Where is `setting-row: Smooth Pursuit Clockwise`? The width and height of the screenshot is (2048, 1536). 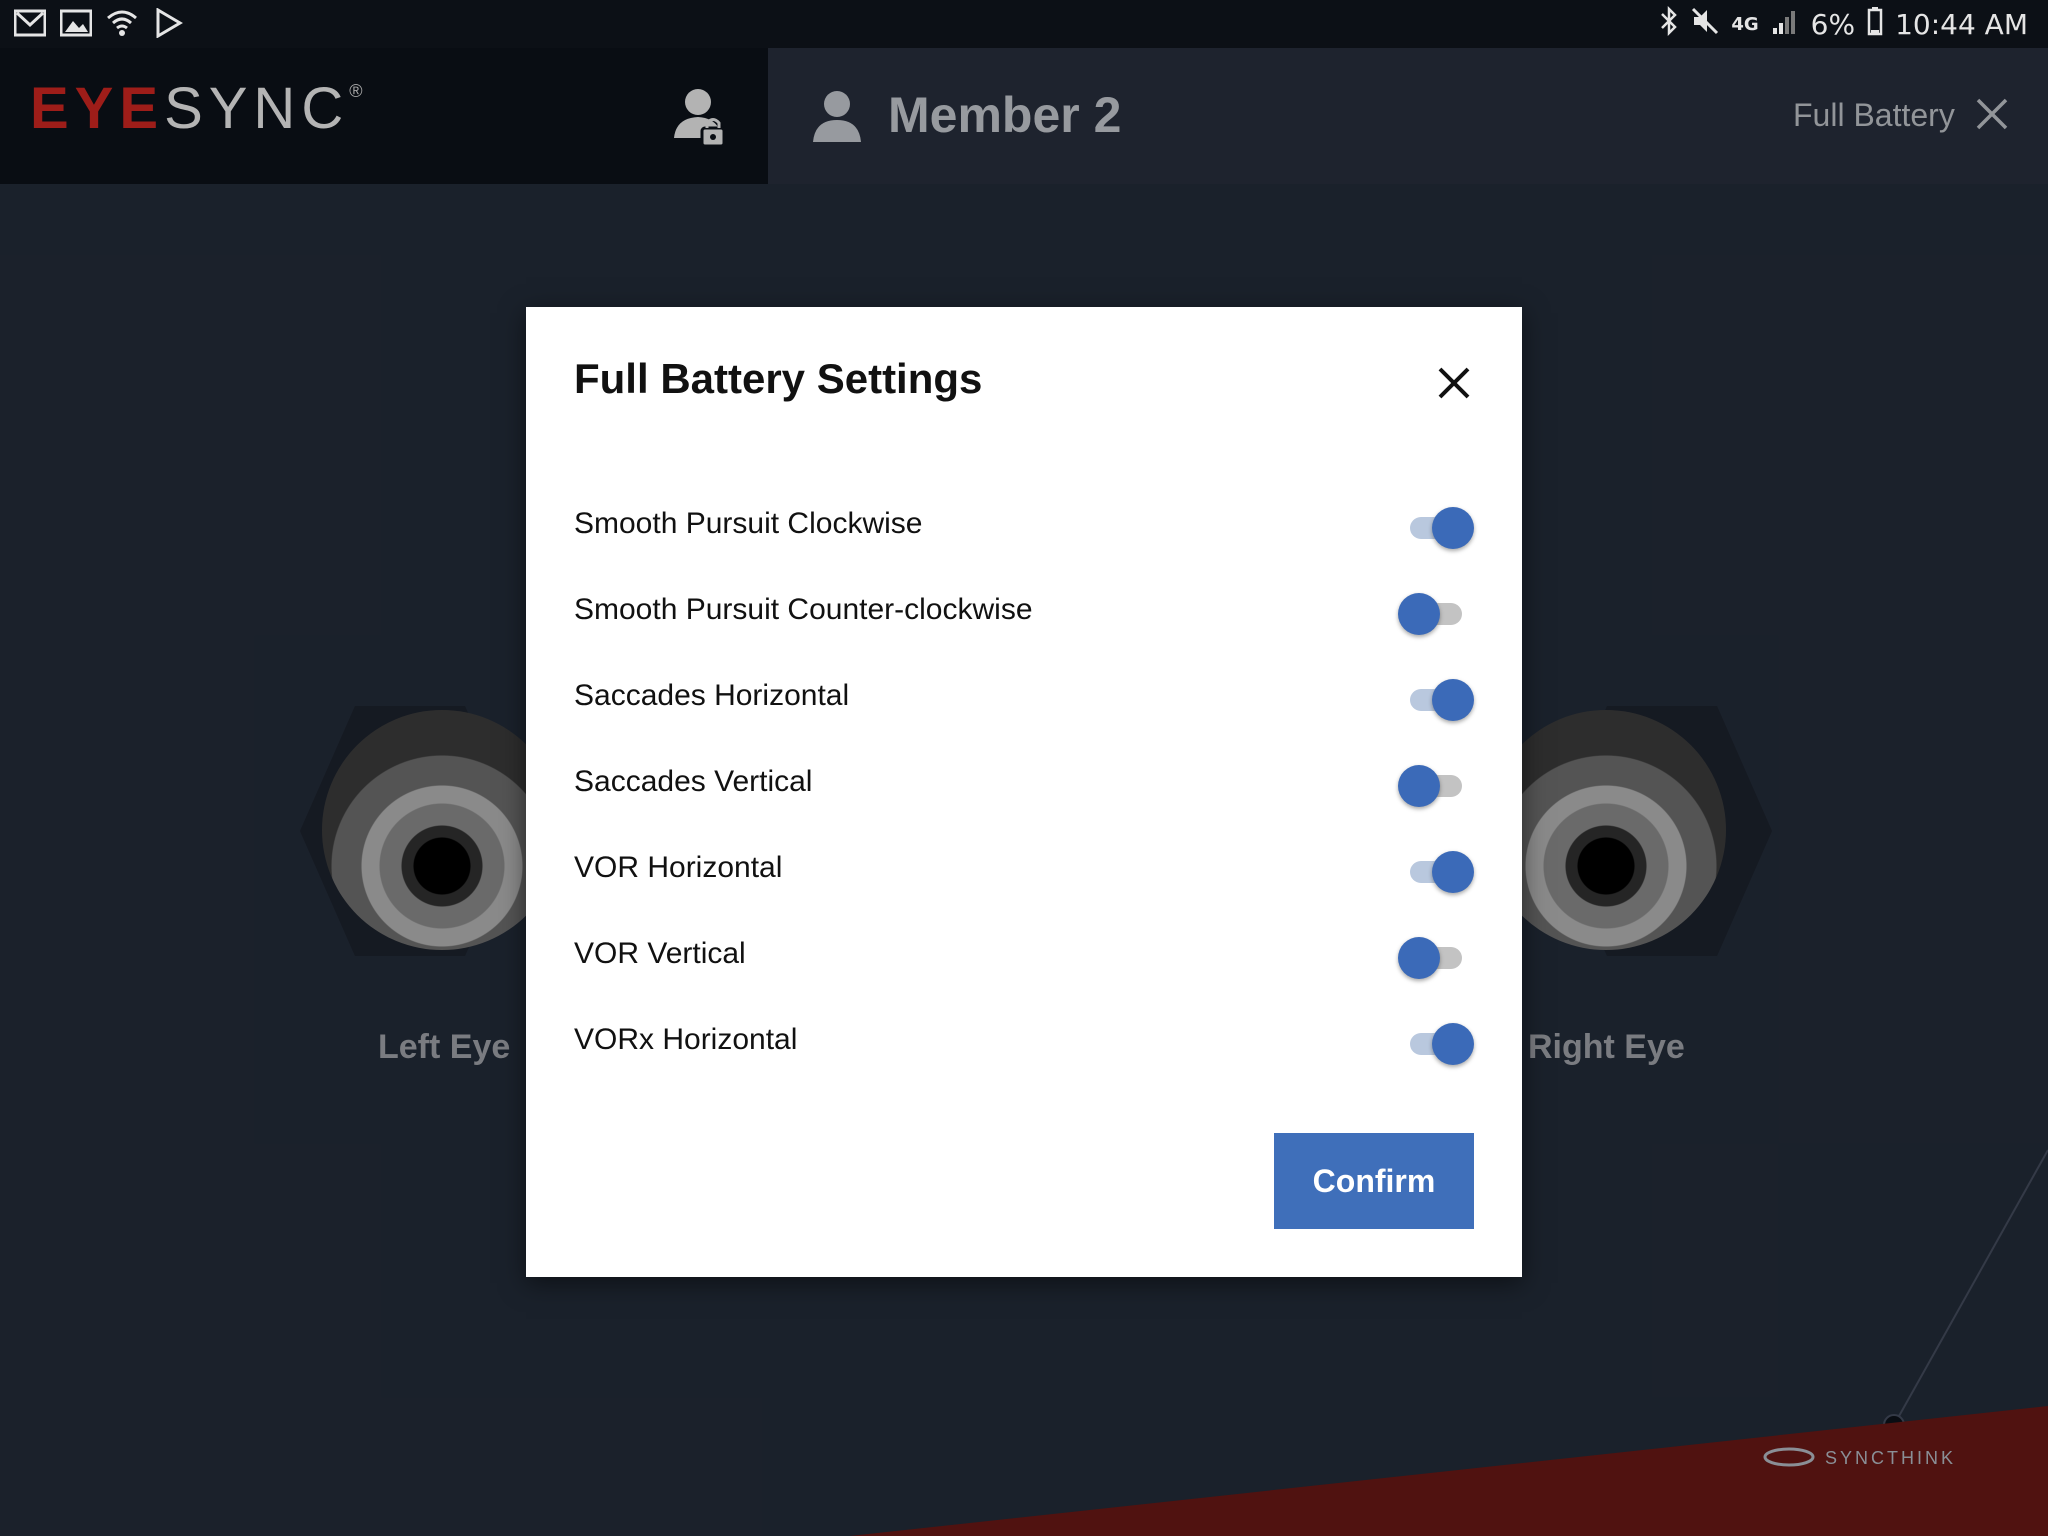
setting-row: Smooth Pursuit Clockwise is located at coordinates (1024, 527).